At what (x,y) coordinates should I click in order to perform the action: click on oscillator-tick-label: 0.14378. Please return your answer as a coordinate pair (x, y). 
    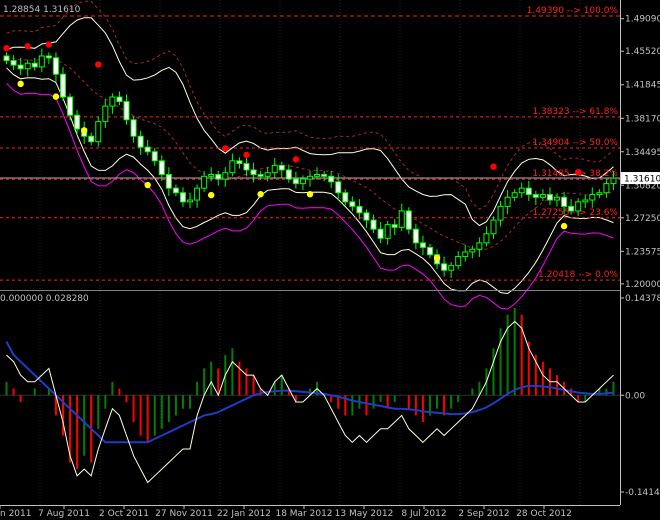
    Looking at the image, I should click on (642, 299).